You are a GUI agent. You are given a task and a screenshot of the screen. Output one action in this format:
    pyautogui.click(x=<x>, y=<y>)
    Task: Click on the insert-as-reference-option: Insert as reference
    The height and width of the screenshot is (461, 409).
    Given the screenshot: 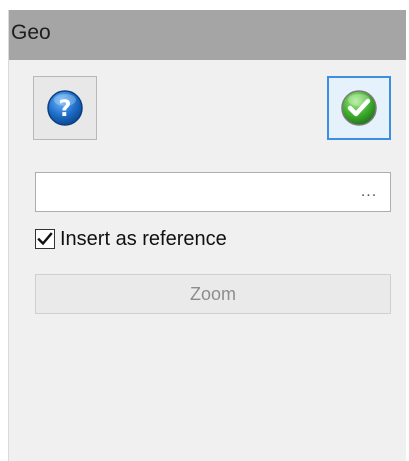 What is the action you would take?
    pyautogui.click(x=131, y=239)
    